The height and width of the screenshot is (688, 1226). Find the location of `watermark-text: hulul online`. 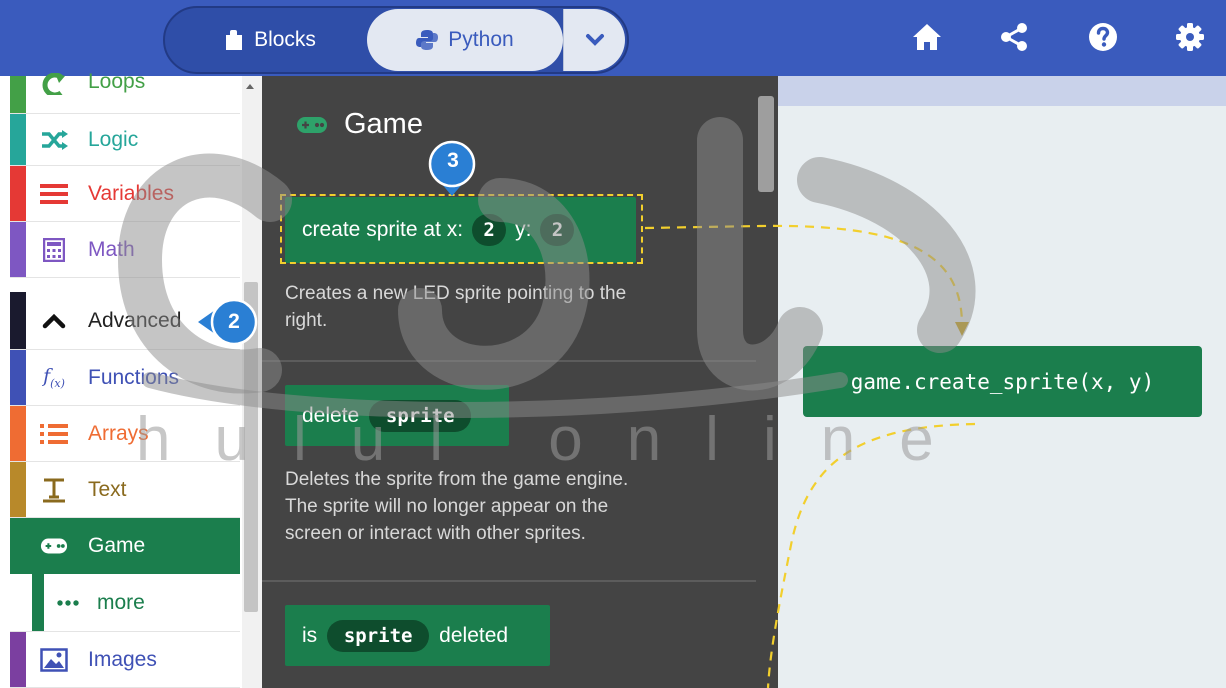

watermark-text: hulul online is located at coordinates (557, 439).